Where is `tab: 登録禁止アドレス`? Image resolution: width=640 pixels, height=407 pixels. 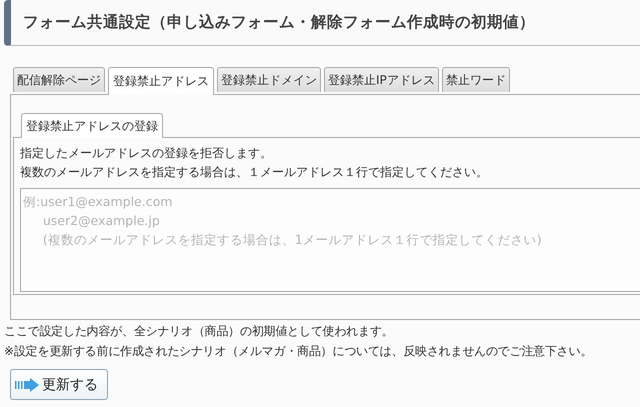
tab: 登録禁止アドレス is located at coordinates (161, 81).